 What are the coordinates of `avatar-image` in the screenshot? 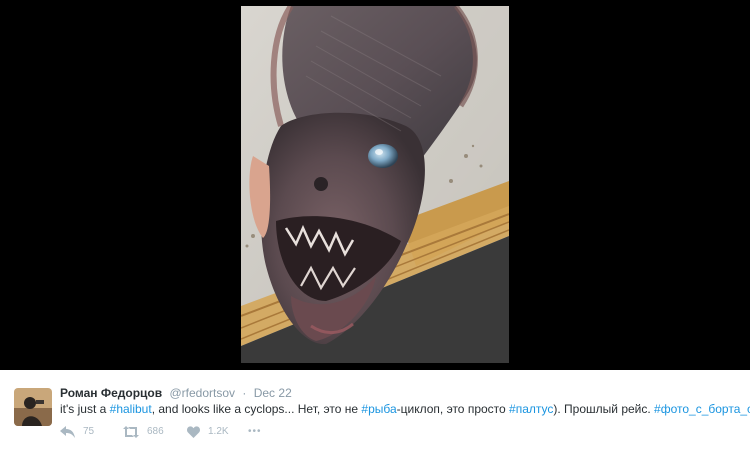 It's located at (33, 407).